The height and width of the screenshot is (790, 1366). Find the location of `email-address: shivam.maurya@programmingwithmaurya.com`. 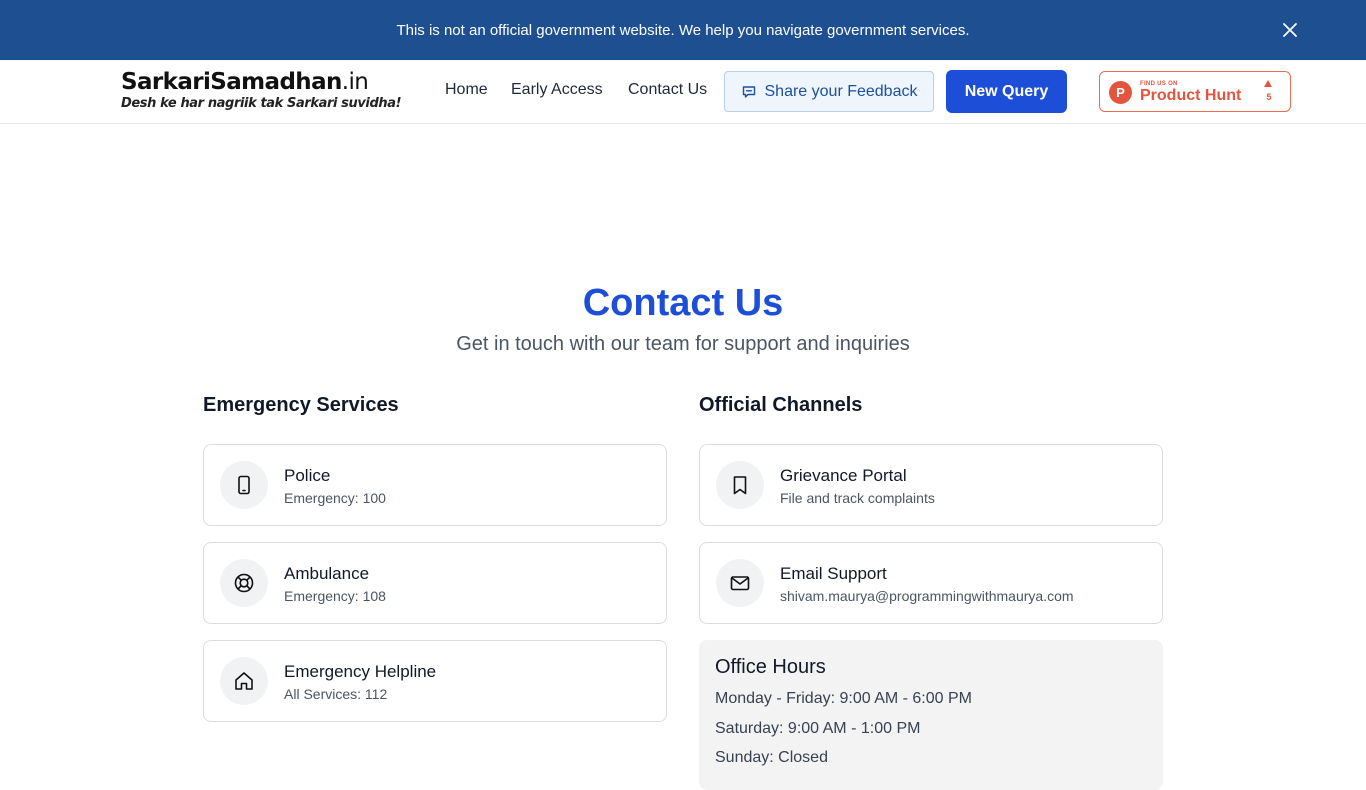

email-address: shivam.maurya@programmingwithmaurya.com is located at coordinates (927, 596).